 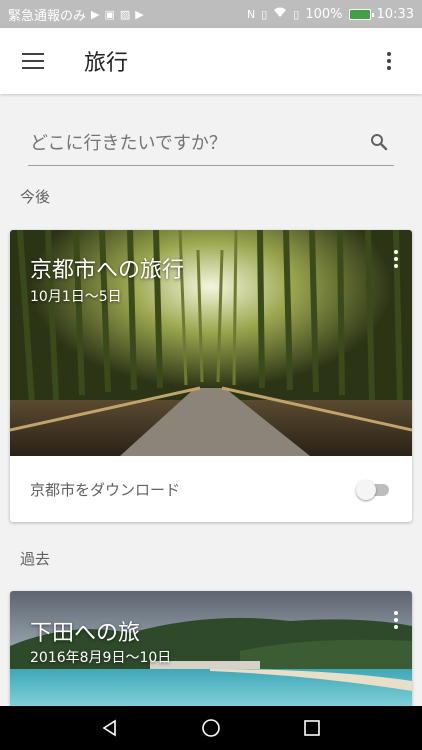 What do you see at coordinates (374, 489) in the screenshot?
I see `download-toggle` at bounding box center [374, 489].